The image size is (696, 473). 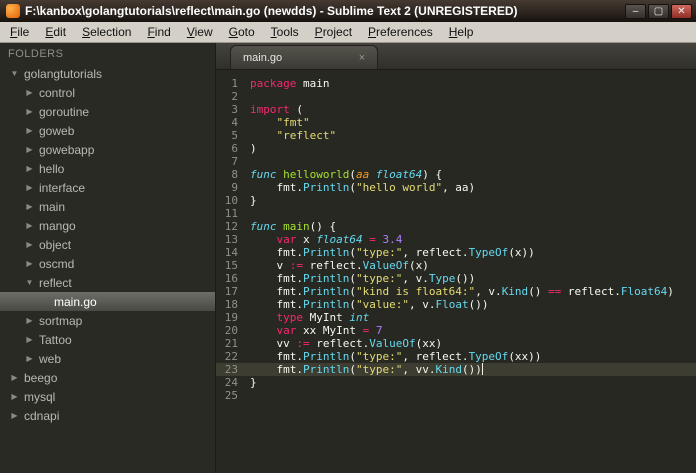 I want to click on code-line: 16 fmt.Println("type:", v.Type()), so click(x=456, y=278).